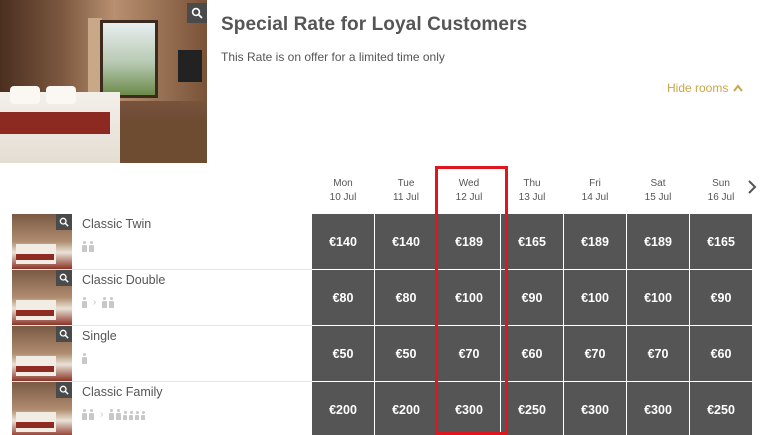 This screenshot has height=435, width=761. Describe the element at coordinates (469, 183) in the screenshot. I see `day-name: Wed` at that location.